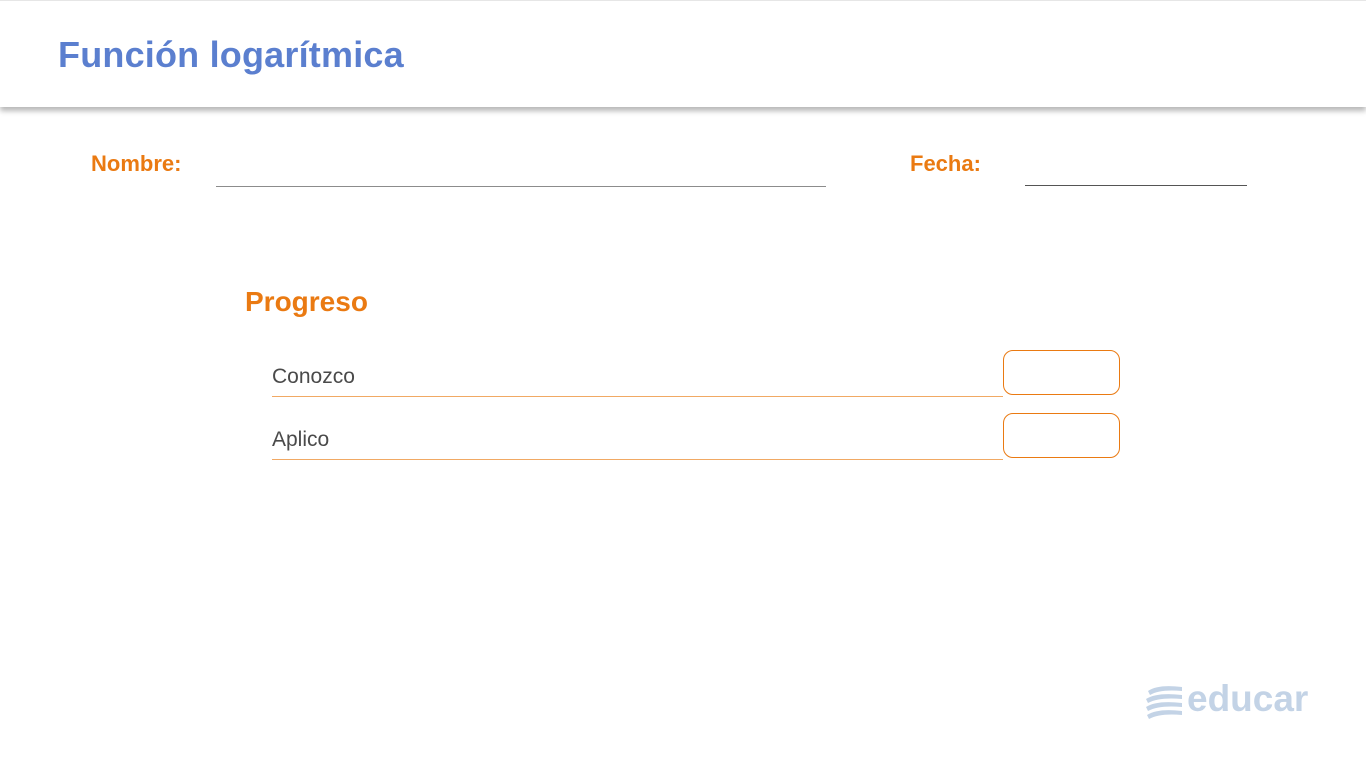 Image resolution: width=1366 pixels, height=768 pixels. Describe the element at coordinates (945, 163) in the screenshot. I see `date-label: Fecha:` at that location.